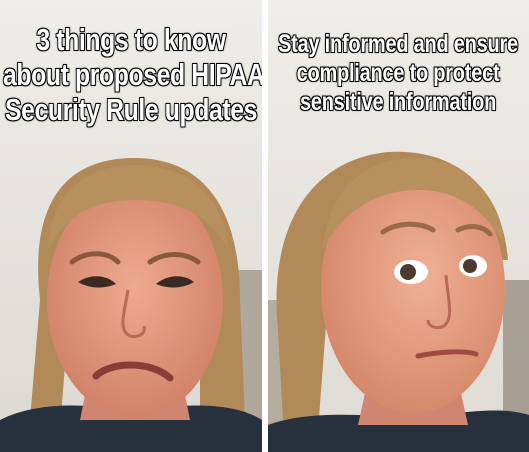 The width and height of the screenshot is (529, 452). I want to click on left-iris, so click(408, 272).